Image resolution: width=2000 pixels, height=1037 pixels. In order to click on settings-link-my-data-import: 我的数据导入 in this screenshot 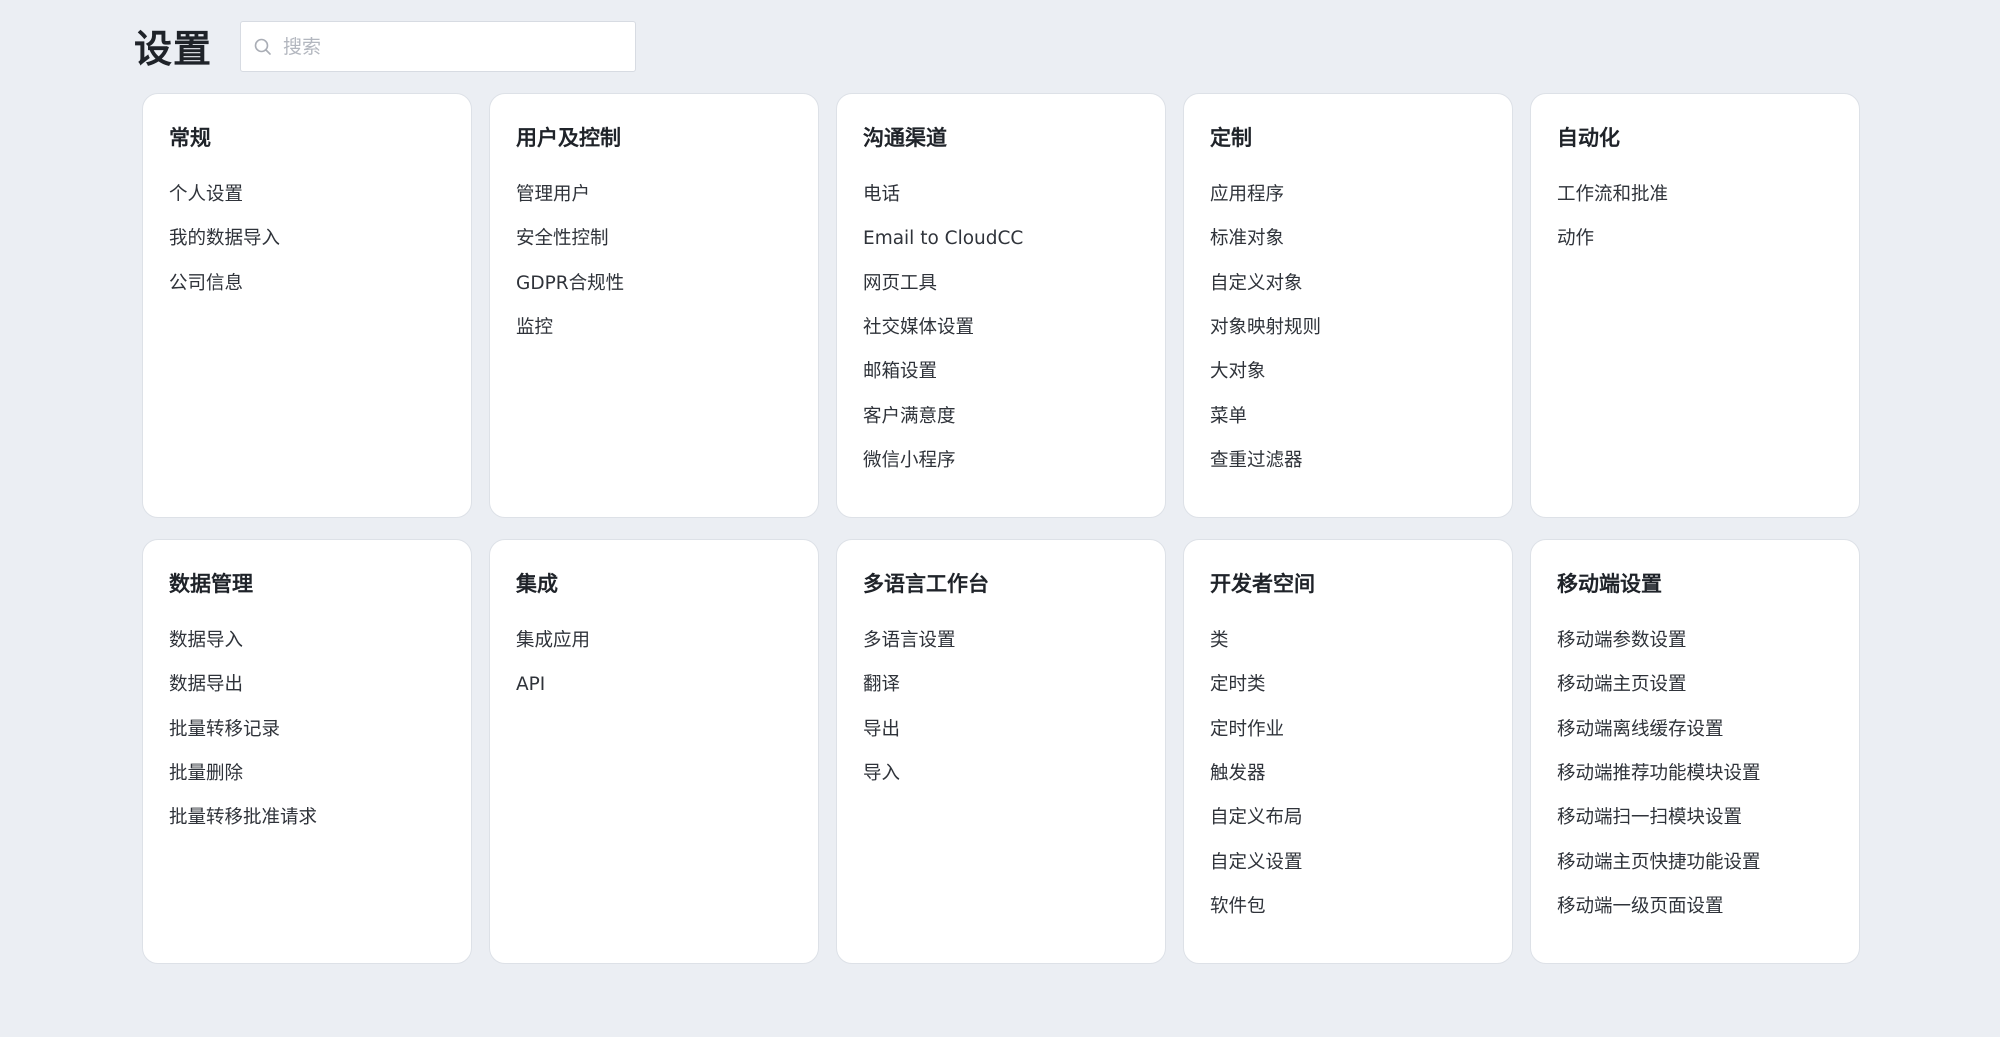, I will do `click(307, 239)`.